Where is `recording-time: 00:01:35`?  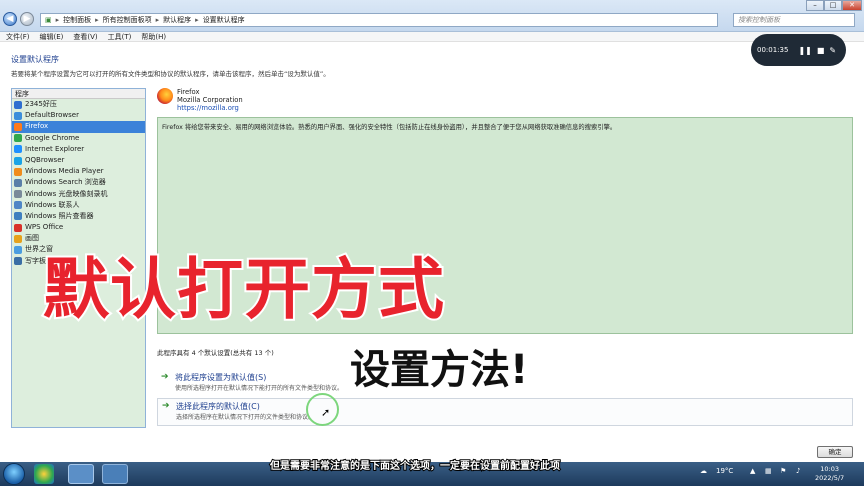 recording-time: 00:01:35 is located at coordinates (773, 50).